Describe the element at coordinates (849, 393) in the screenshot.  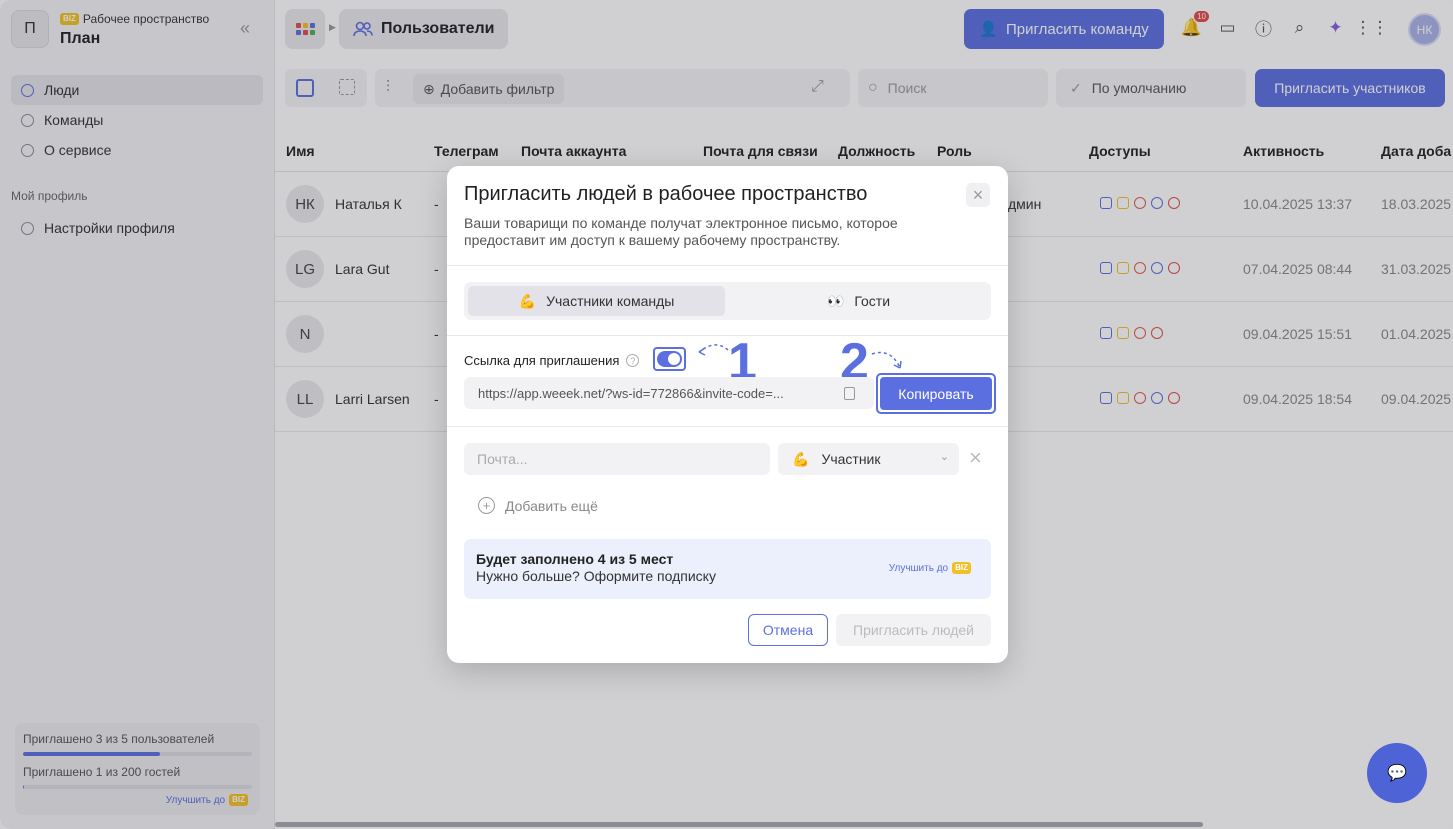
I see `copy-icon` at that location.